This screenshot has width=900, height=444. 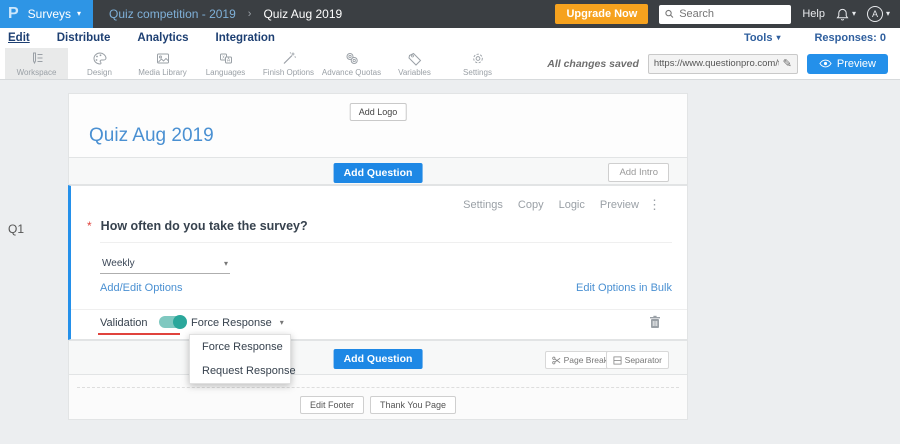 I want to click on question-more-menu-icon: ⋮, so click(x=654, y=205).